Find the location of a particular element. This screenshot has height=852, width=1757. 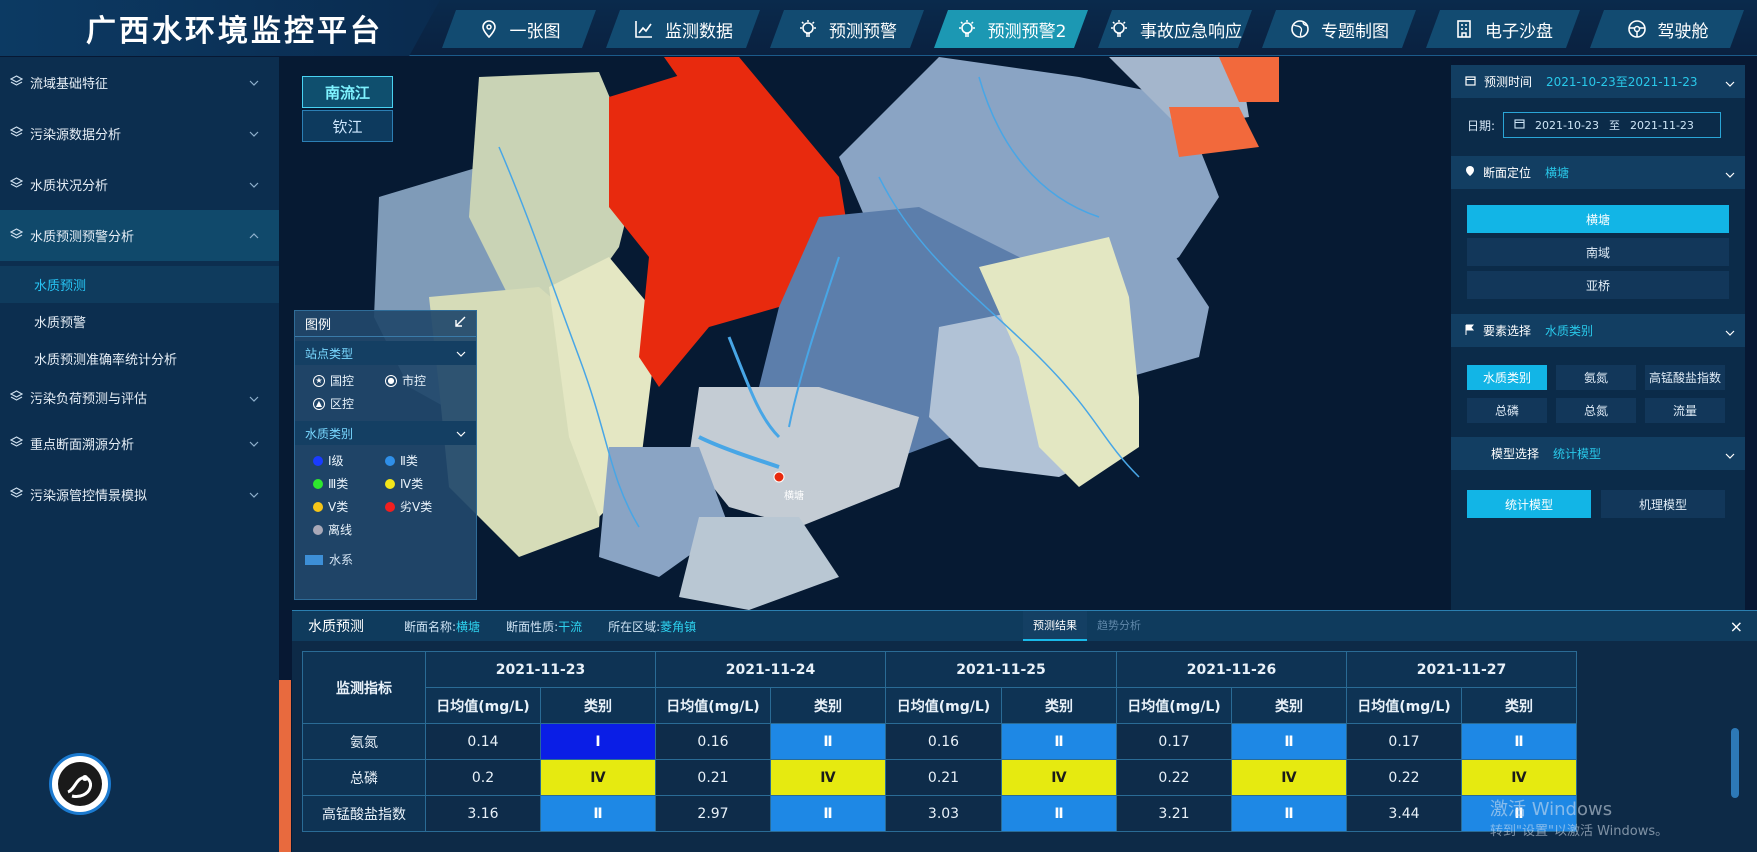

daily-value-cell: 3.21 is located at coordinates (1174, 813).